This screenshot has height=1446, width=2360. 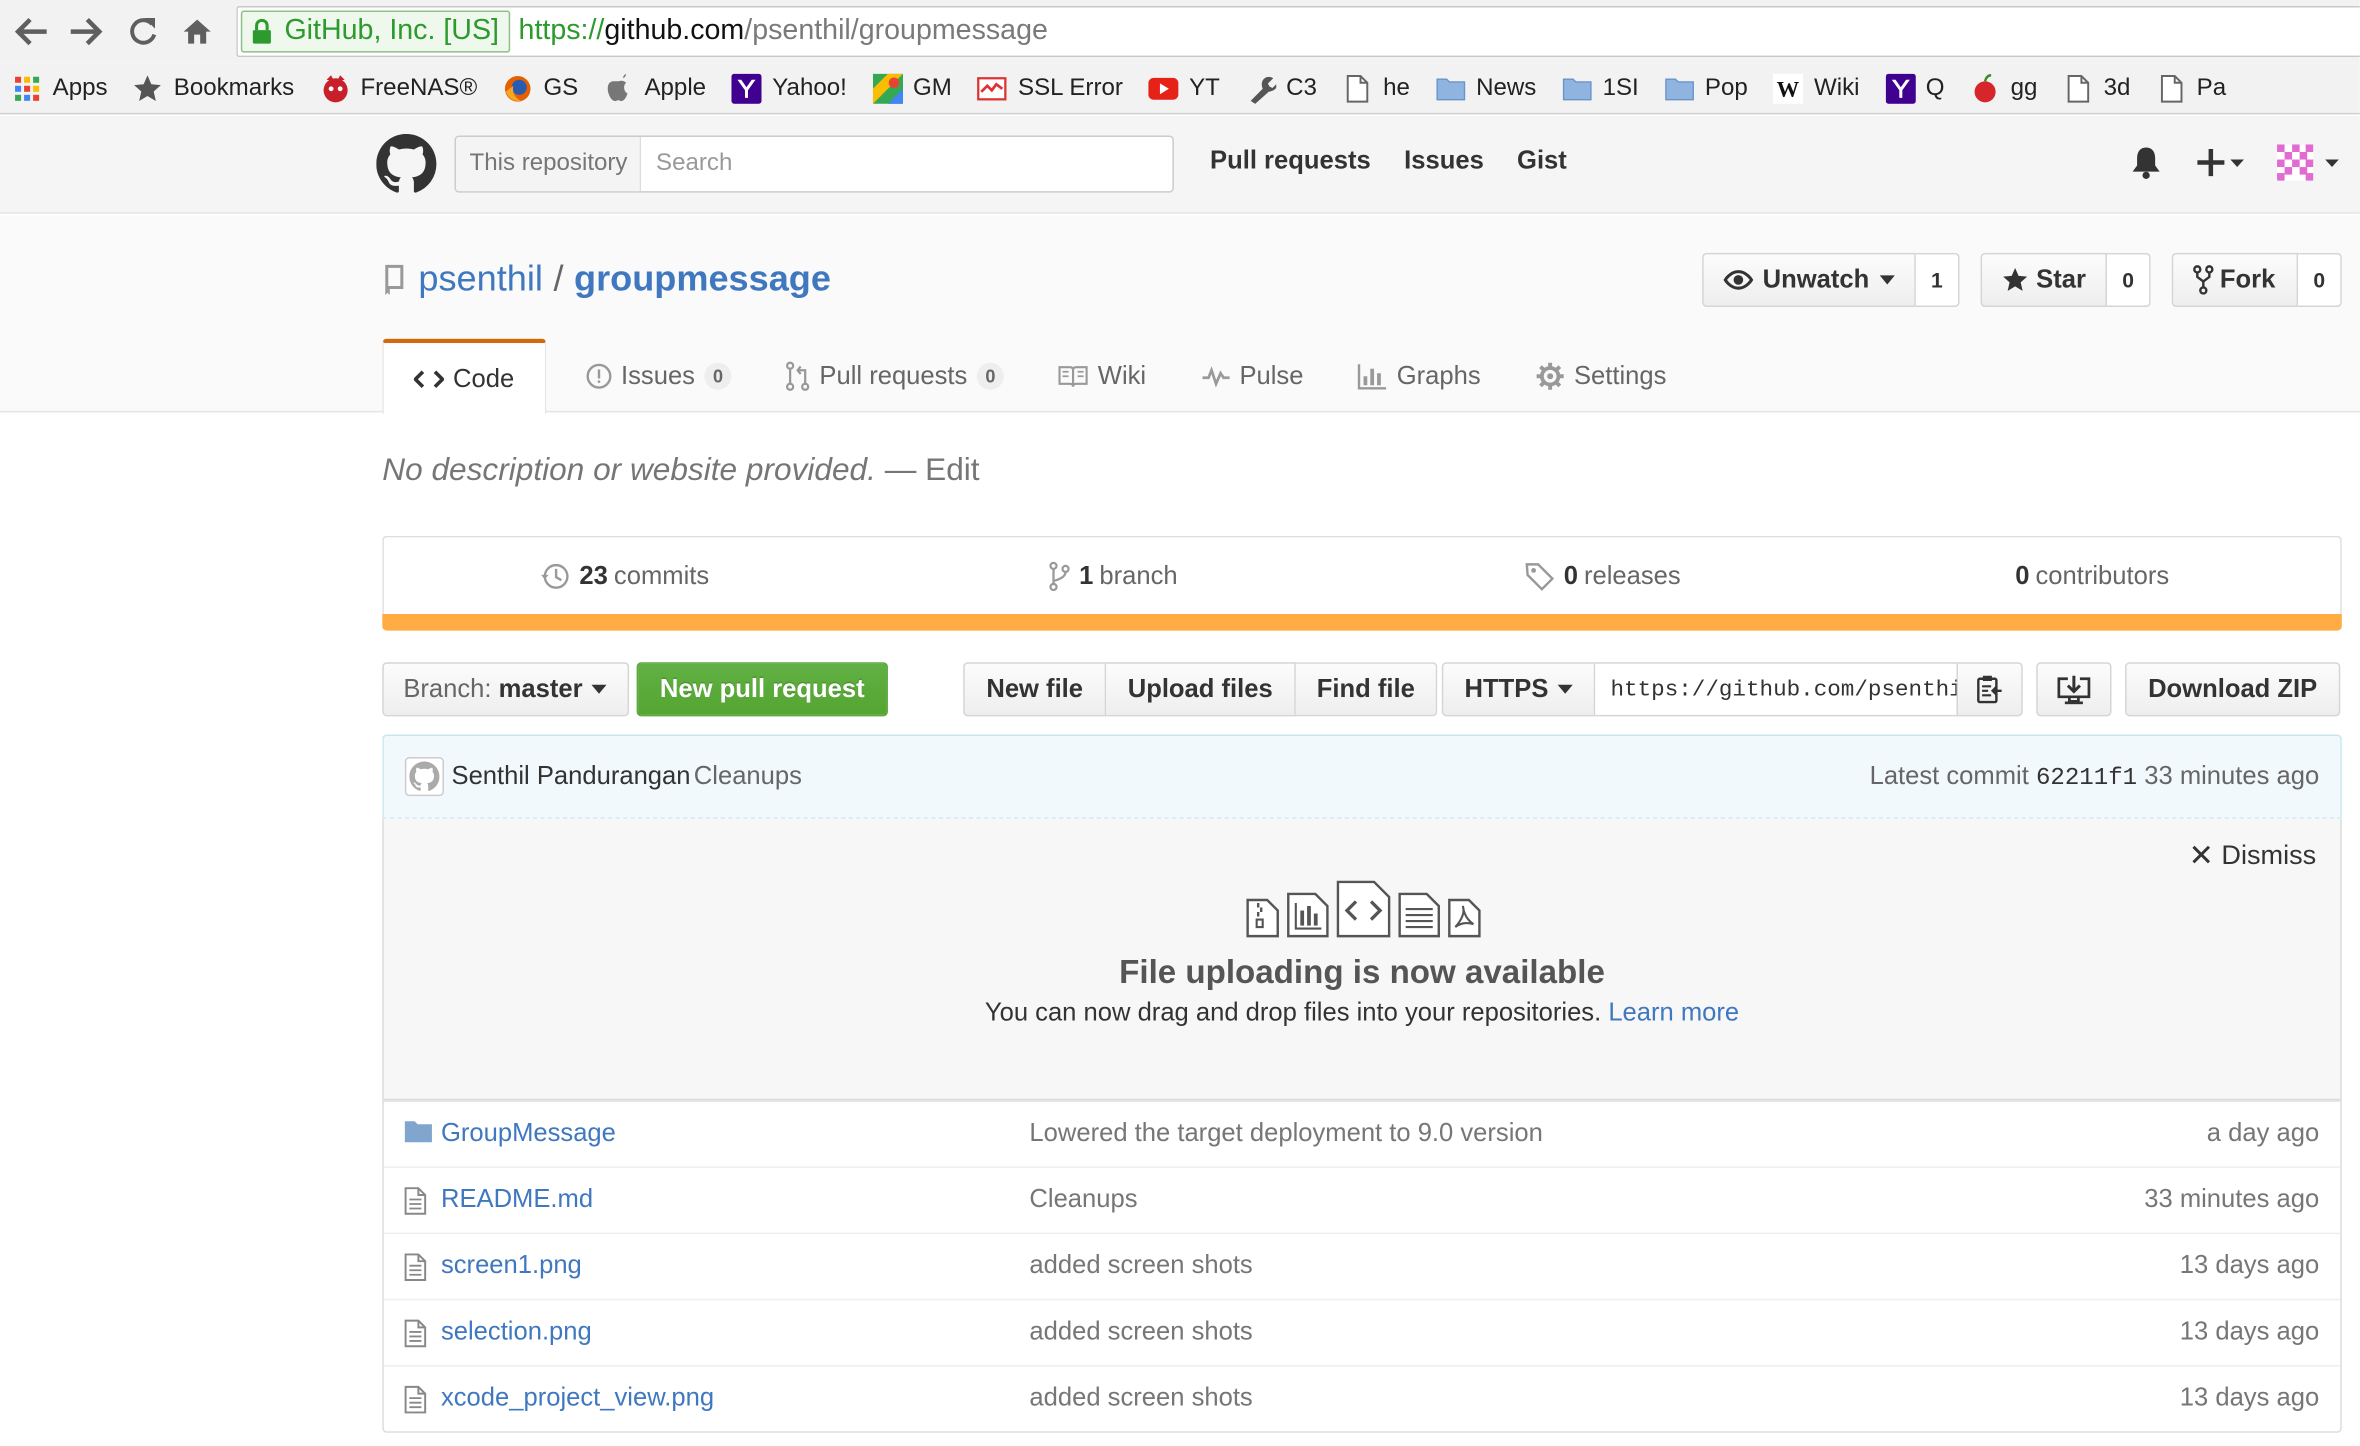 What do you see at coordinates (2171, 88) in the screenshot?
I see `page-icon` at bounding box center [2171, 88].